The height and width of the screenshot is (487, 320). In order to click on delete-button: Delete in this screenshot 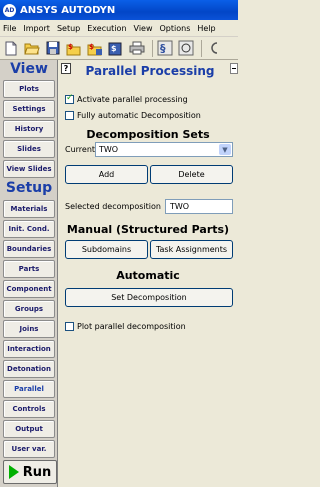, I will do `click(191, 174)`.